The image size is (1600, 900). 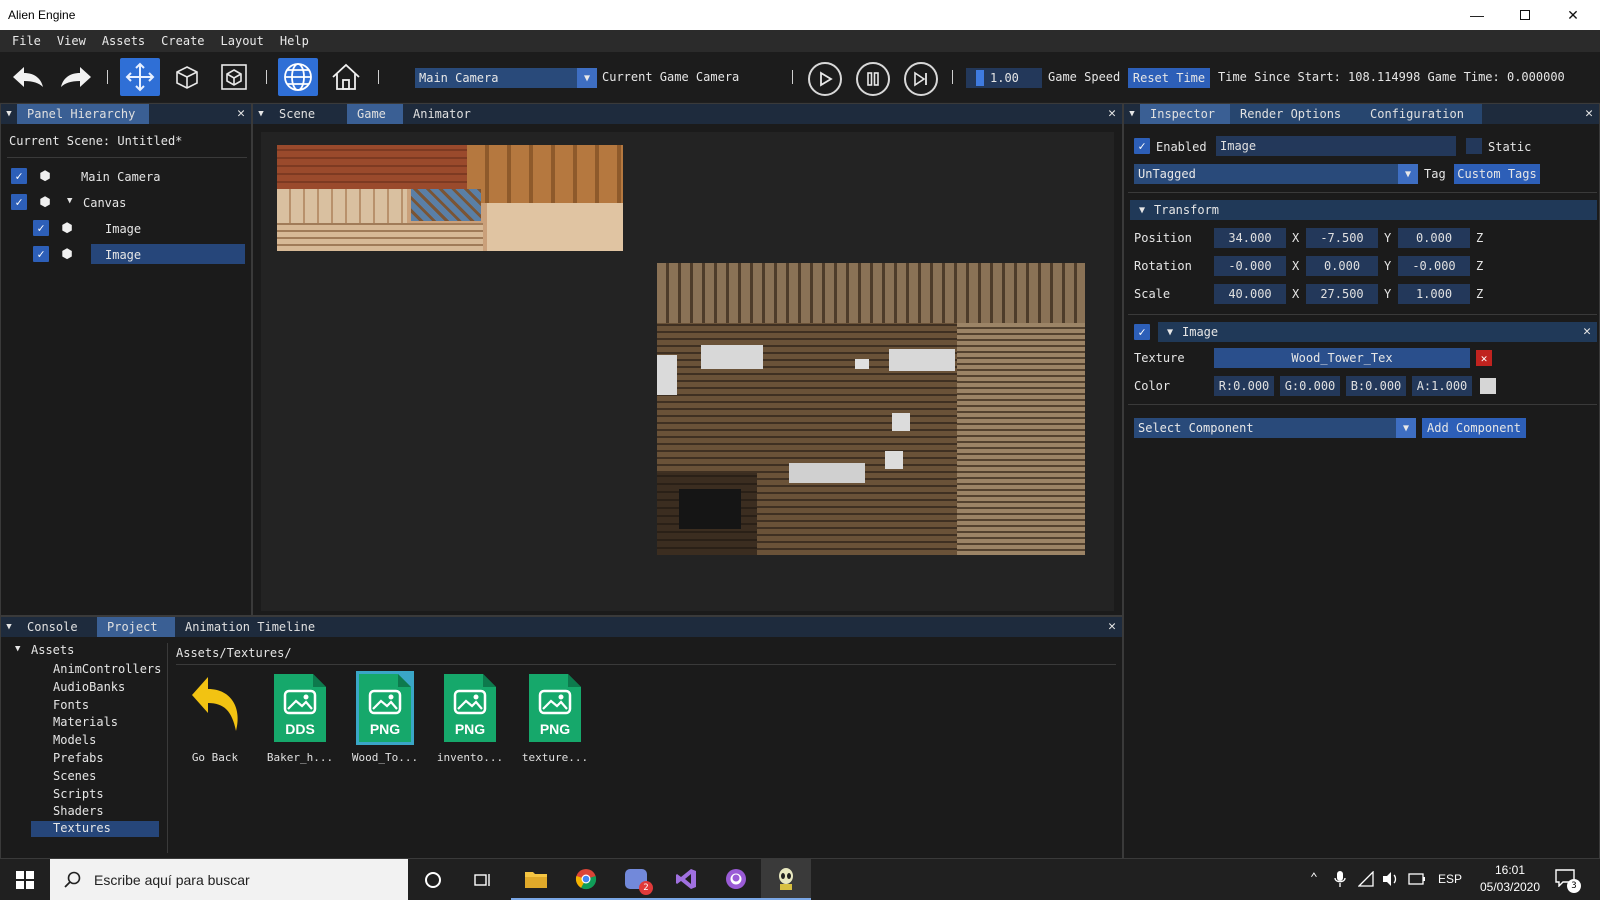 I want to click on menu-layout: Layout, so click(x=242, y=41).